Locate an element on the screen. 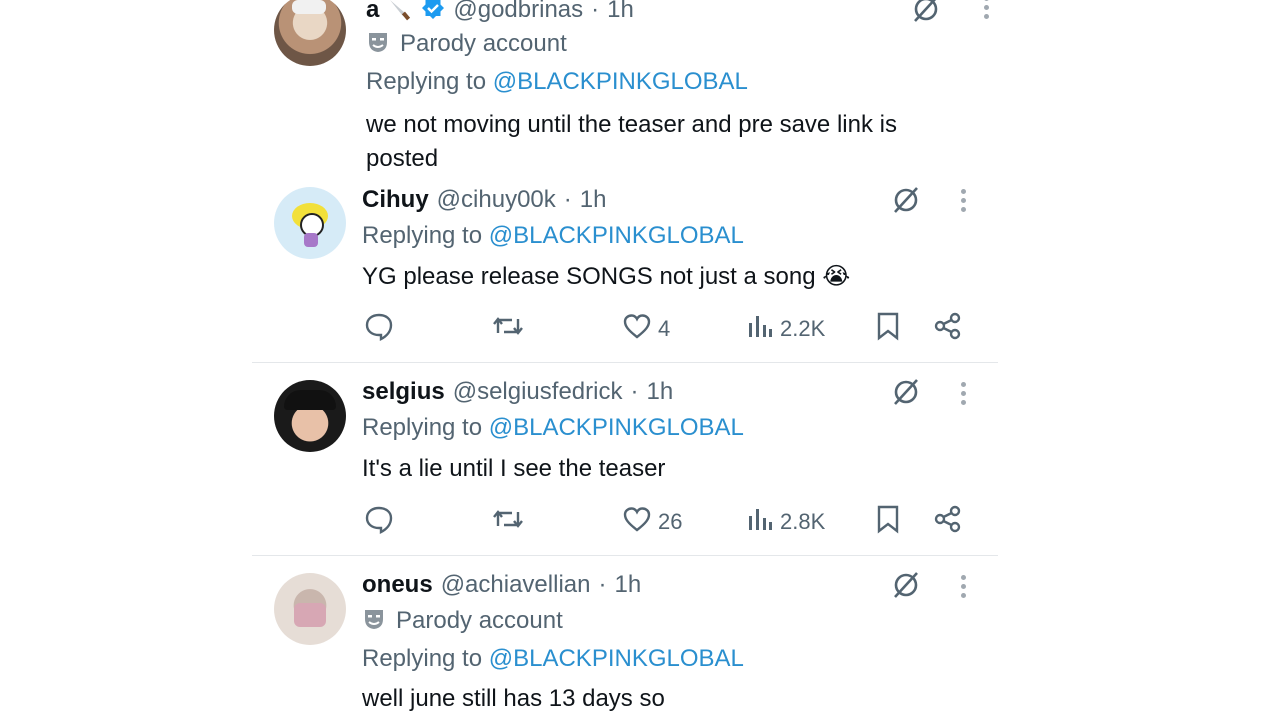 The image size is (1280, 720). display-name: oneus is located at coordinates (397, 585).